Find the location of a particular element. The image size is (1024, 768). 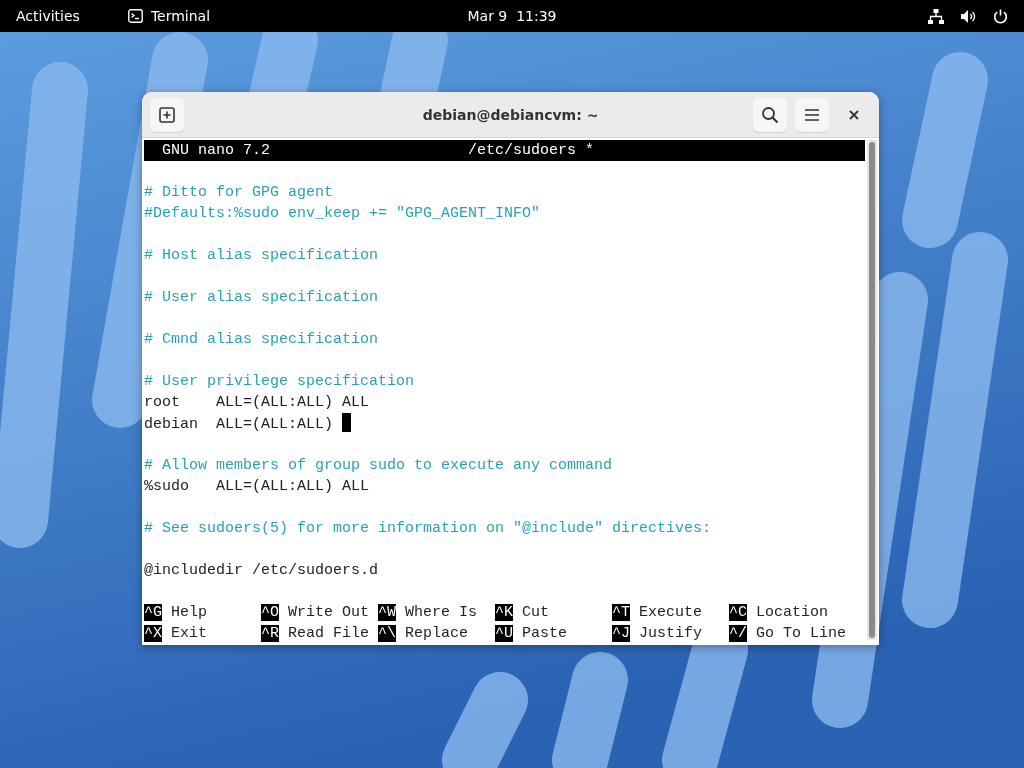

search-button is located at coordinates (770, 114).